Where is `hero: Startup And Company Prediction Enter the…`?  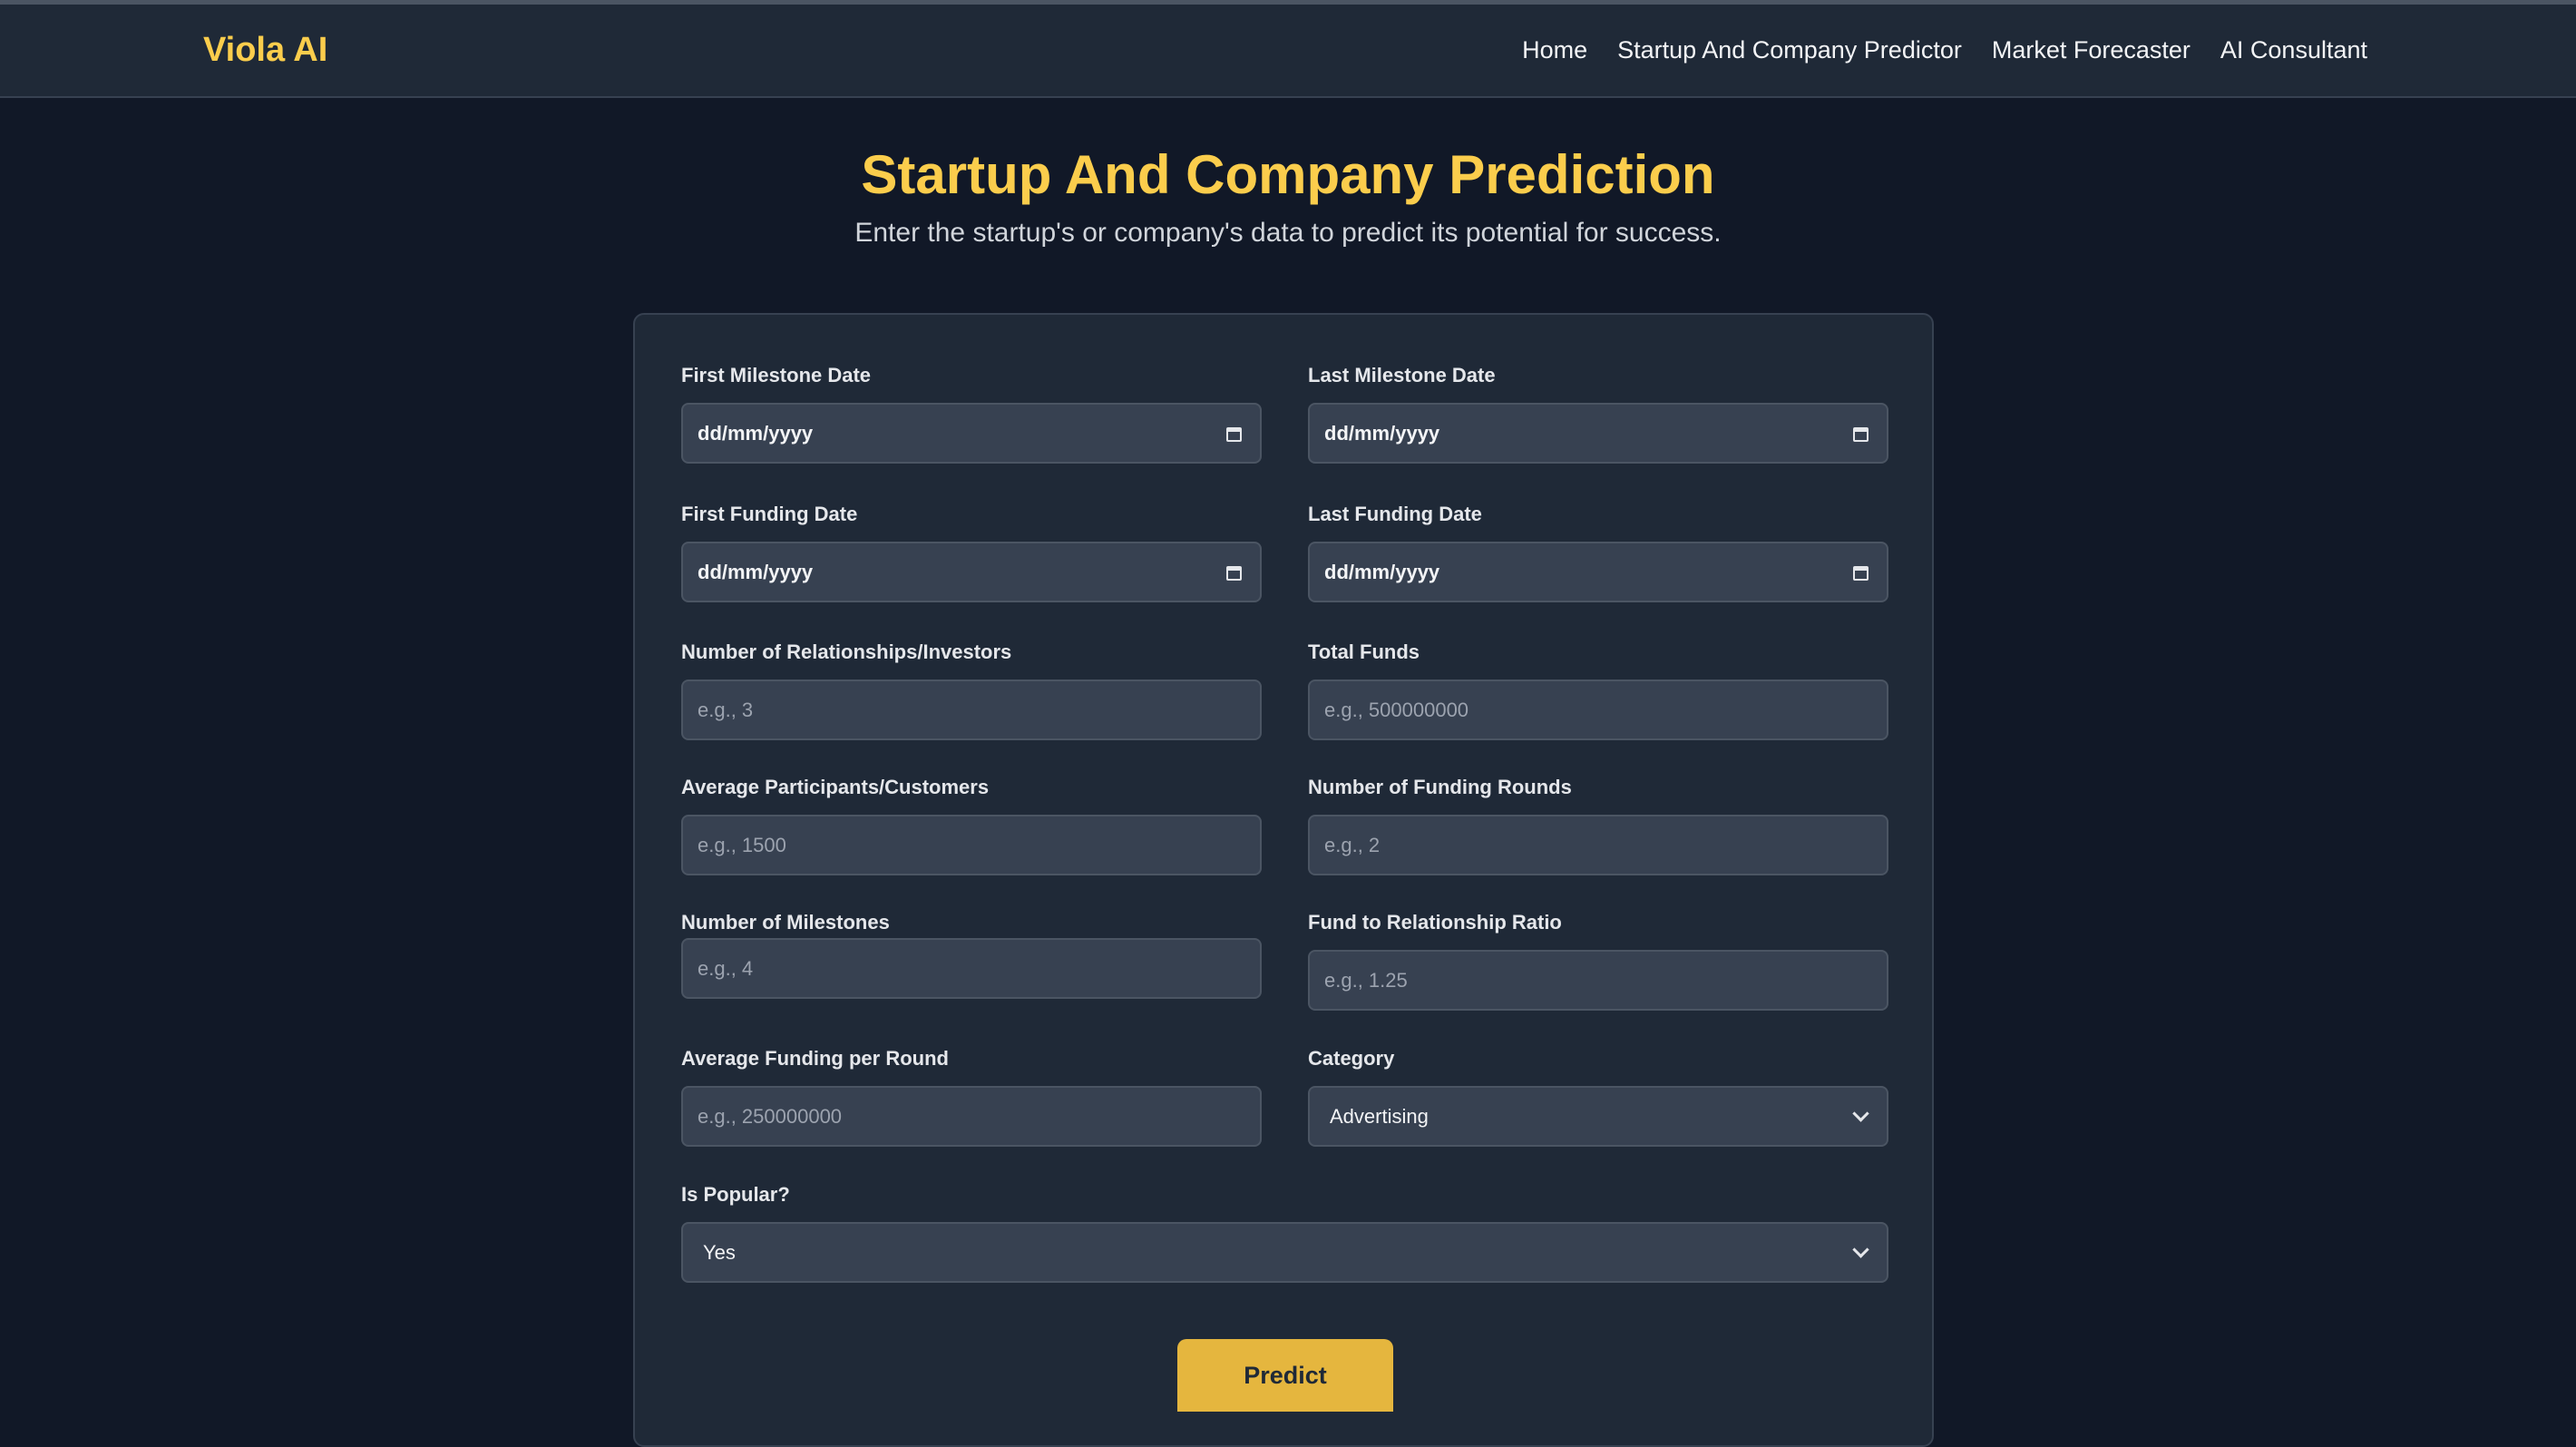
hero: Startup And Company Prediction Enter the… is located at coordinates (1288, 197).